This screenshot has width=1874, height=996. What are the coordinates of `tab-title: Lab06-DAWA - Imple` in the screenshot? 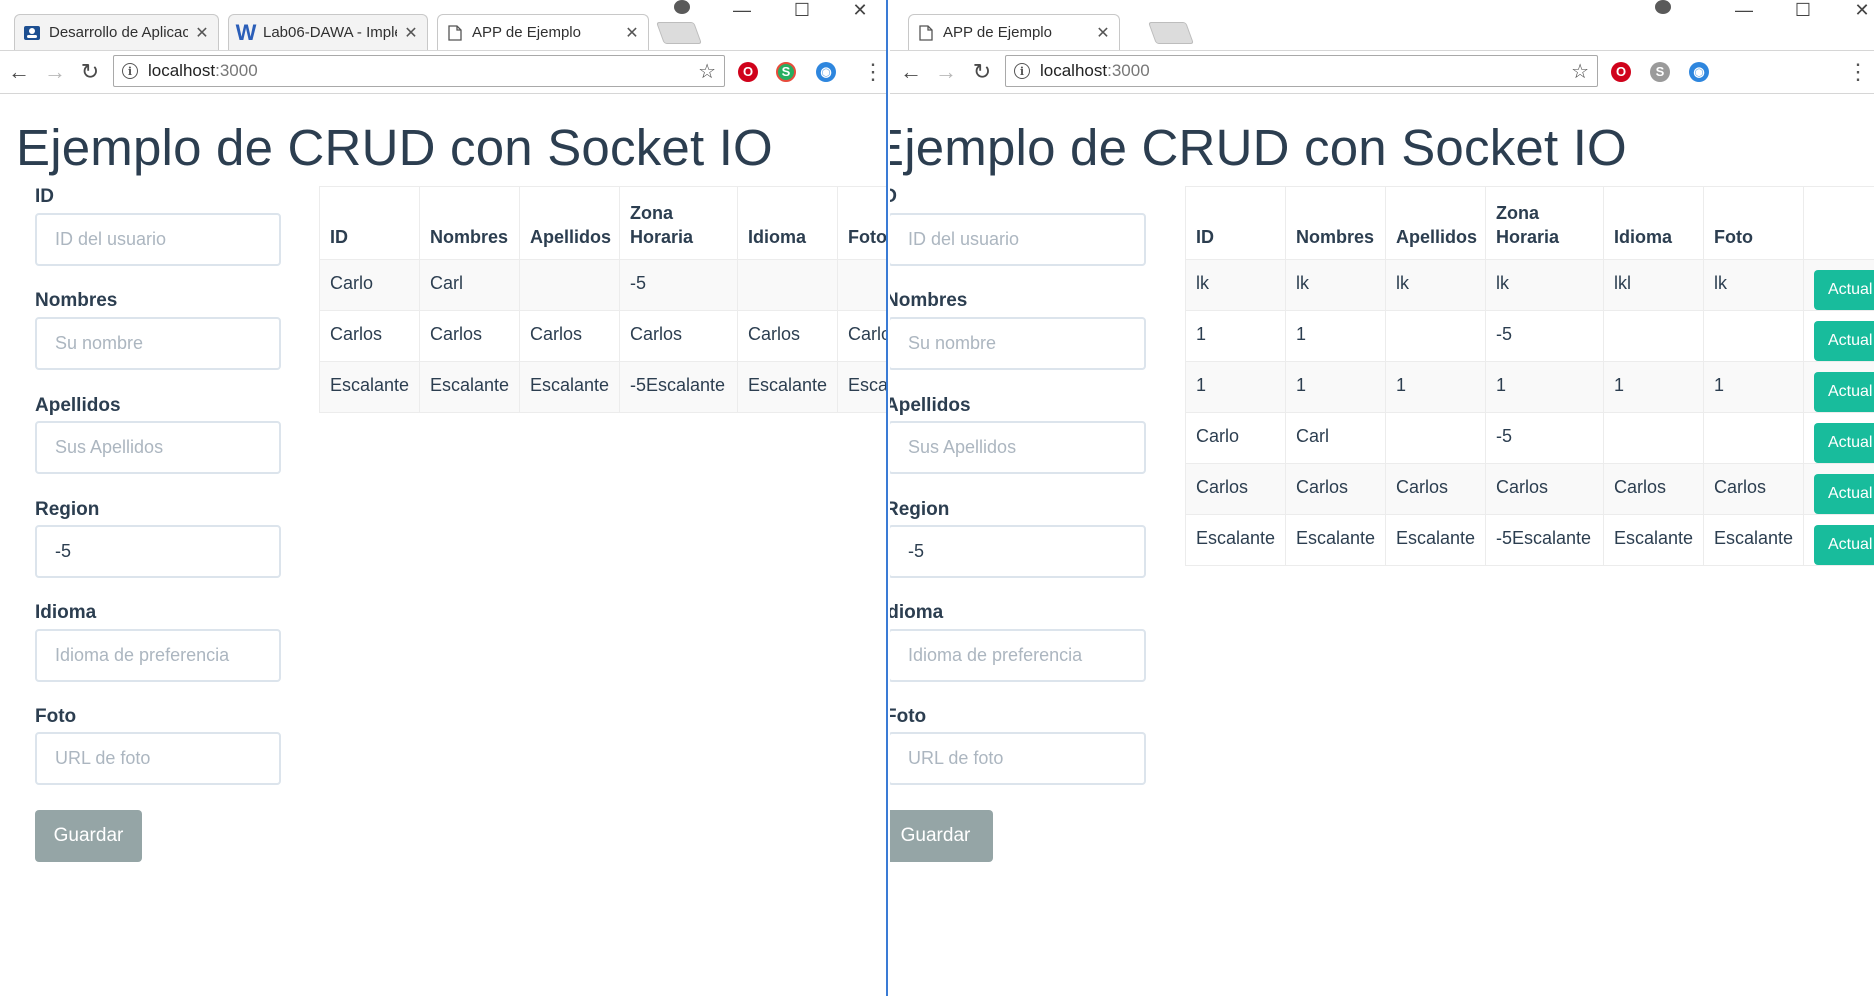 It's located at (330, 32).